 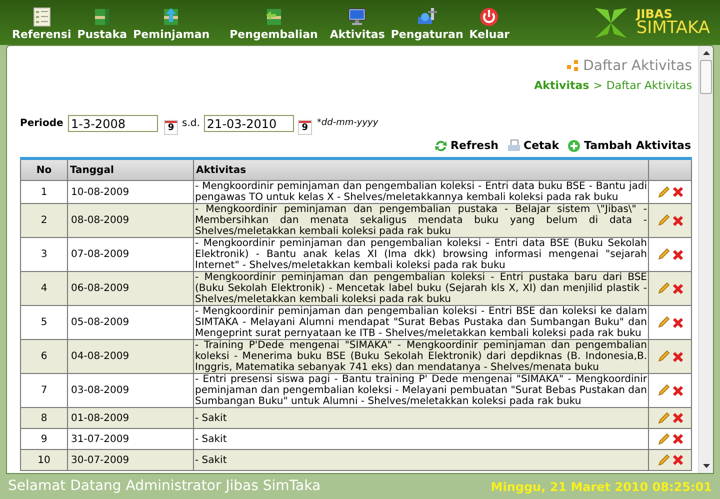 I want to click on nav-button: Aktivitas, so click(x=357, y=24).